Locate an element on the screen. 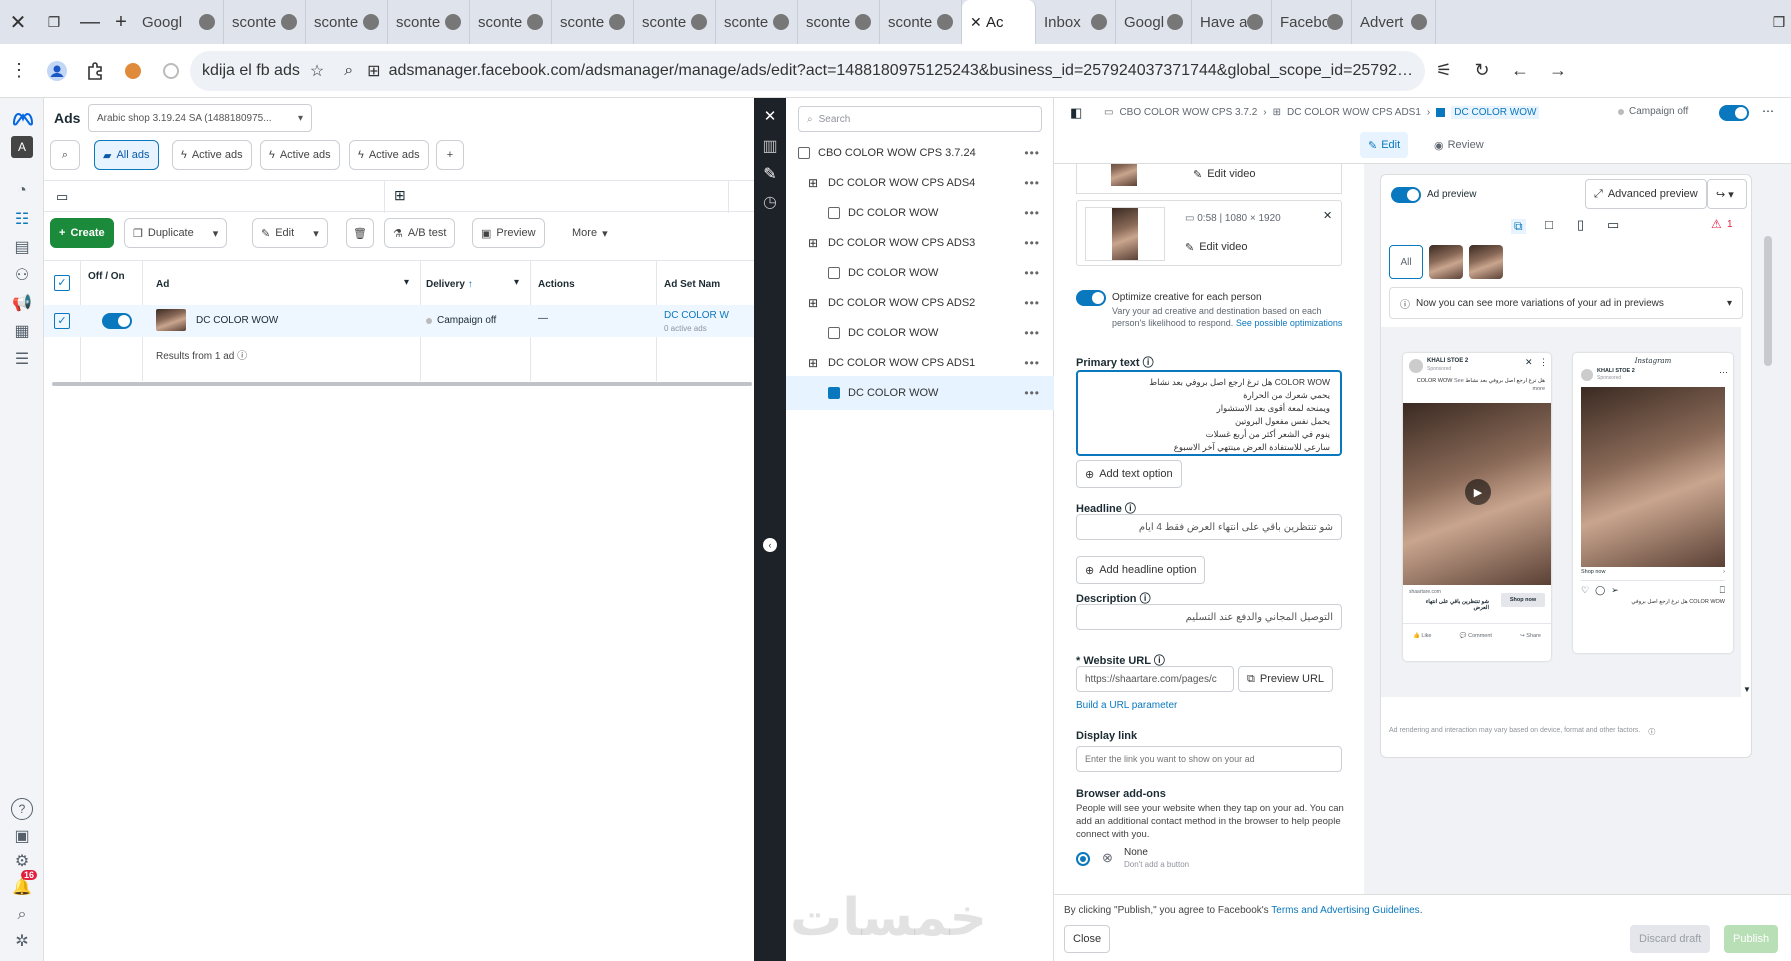 This screenshot has height=961, width=1791. filter-active-ads-3: ϟ Active ads is located at coordinates (389, 155).